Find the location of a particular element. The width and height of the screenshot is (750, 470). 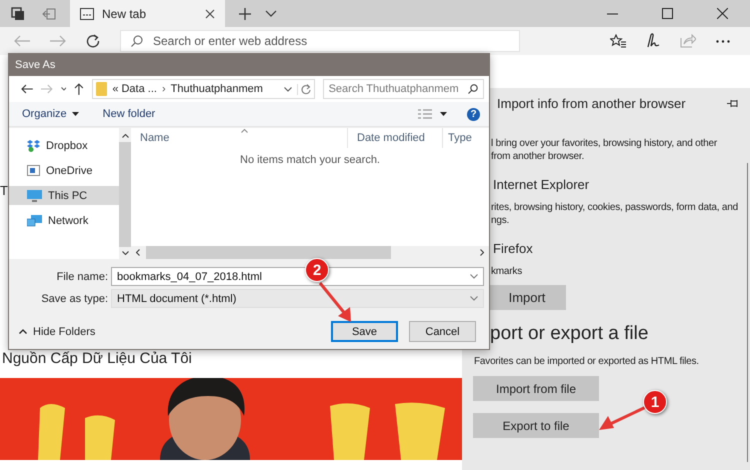

minimize-icon is located at coordinates (612, 13).